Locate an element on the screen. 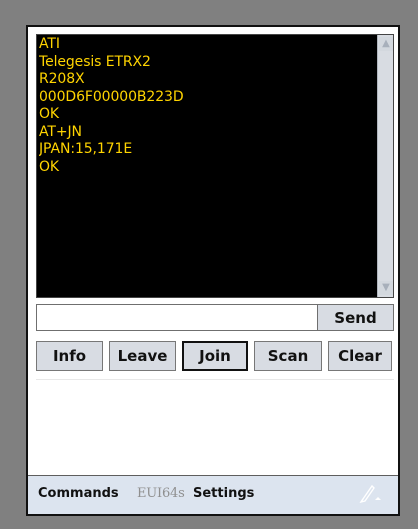  terminal-scrollbar: ▲ ▼ is located at coordinates (385, 166).